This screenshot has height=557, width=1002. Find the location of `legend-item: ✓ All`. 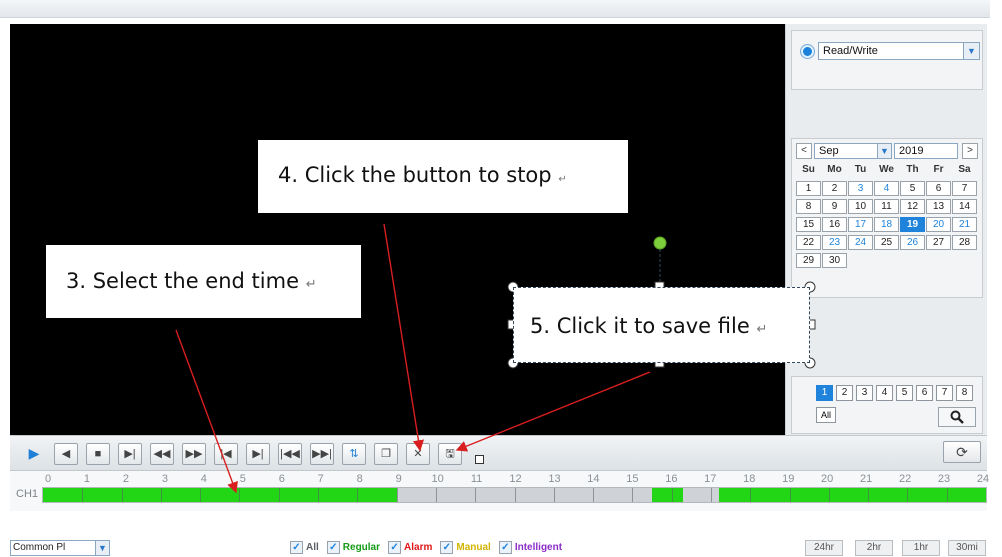

legend-item: ✓ All is located at coordinates (304, 547).